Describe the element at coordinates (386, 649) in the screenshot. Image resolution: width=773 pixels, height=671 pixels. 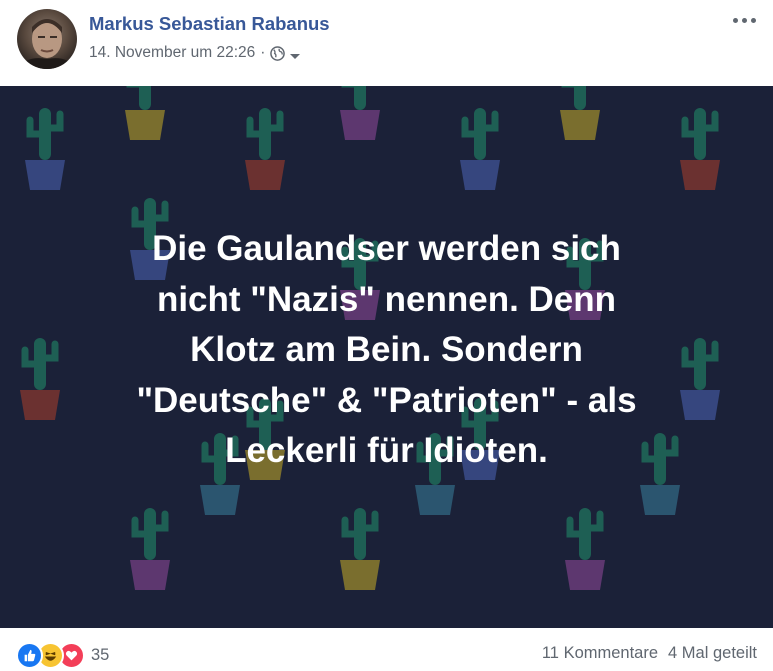
I see `post-footer: 35 11 Kommentare 4 Mal geteilt` at that location.